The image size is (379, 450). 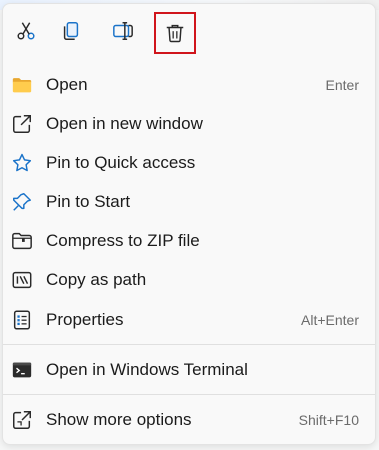 I want to click on menu-item-properties: Properties Alt+Enter, so click(x=189, y=320).